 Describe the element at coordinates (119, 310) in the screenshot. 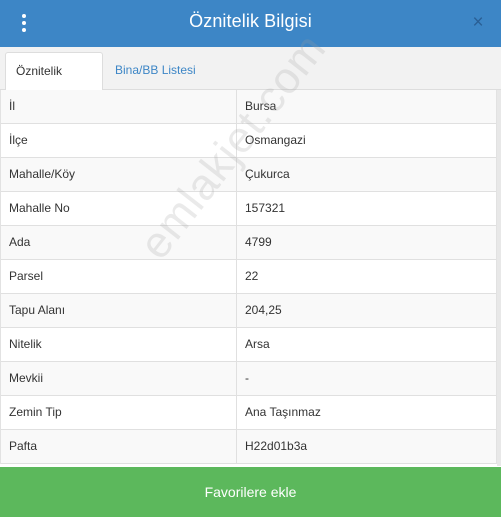

I see `row-label: Tapu Alanı` at that location.